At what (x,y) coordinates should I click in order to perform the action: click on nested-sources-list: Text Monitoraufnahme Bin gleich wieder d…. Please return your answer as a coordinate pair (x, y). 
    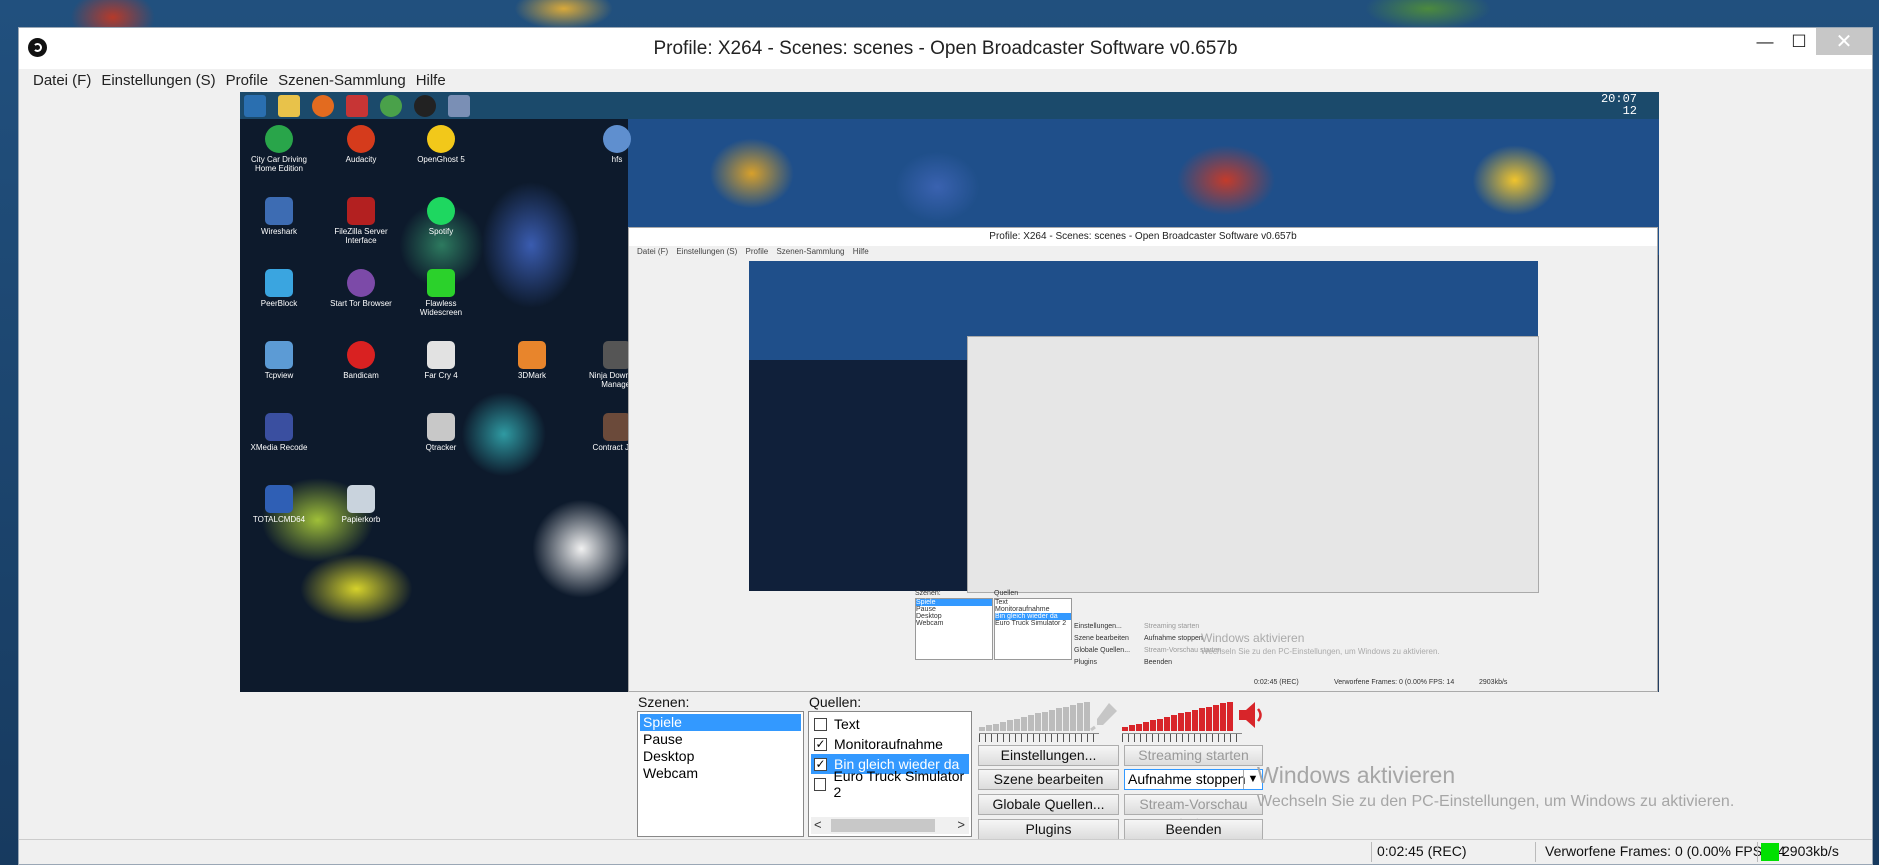
    Looking at the image, I should click on (1033, 629).